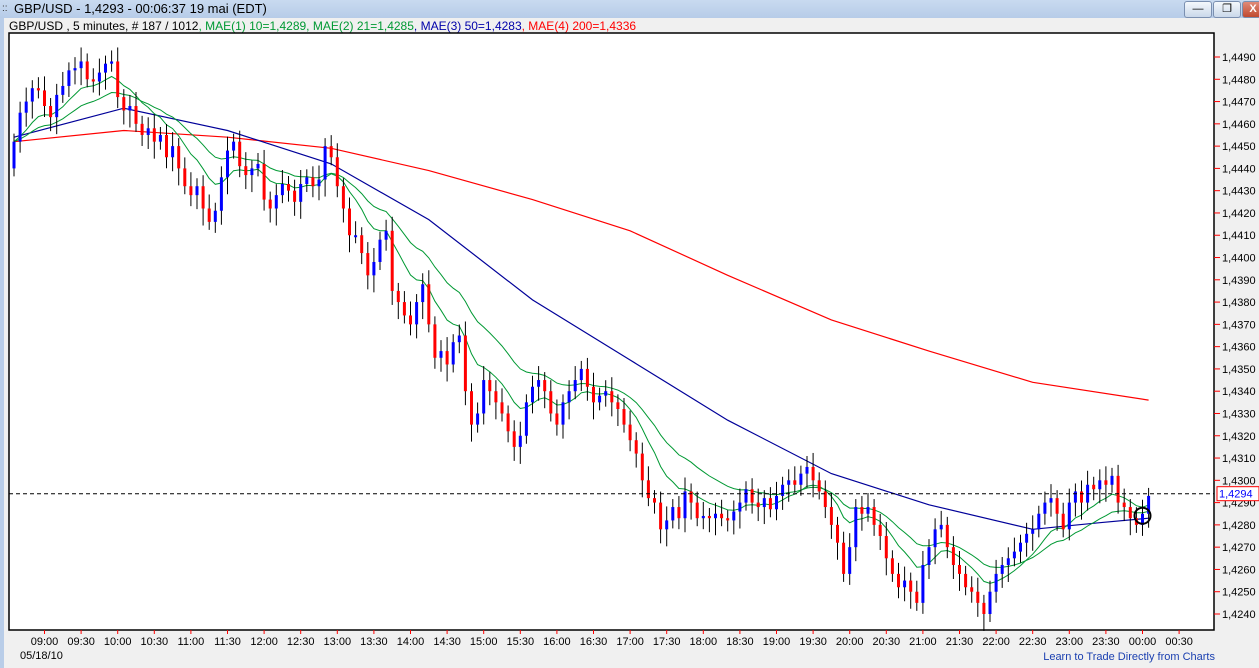  Describe the element at coordinates (594, 642) in the screenshot. I see `x-tick-label: 16:30` at that location.